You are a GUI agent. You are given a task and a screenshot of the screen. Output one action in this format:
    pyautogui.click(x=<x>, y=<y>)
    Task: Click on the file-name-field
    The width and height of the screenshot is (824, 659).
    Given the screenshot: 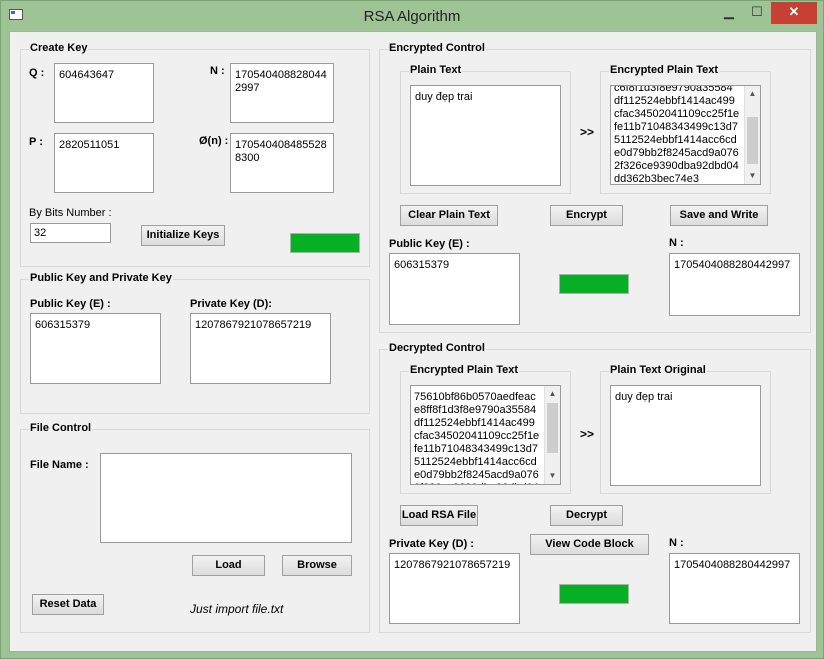 What is the action you would take?
    pyautogui.click(x=226, y=498)
    